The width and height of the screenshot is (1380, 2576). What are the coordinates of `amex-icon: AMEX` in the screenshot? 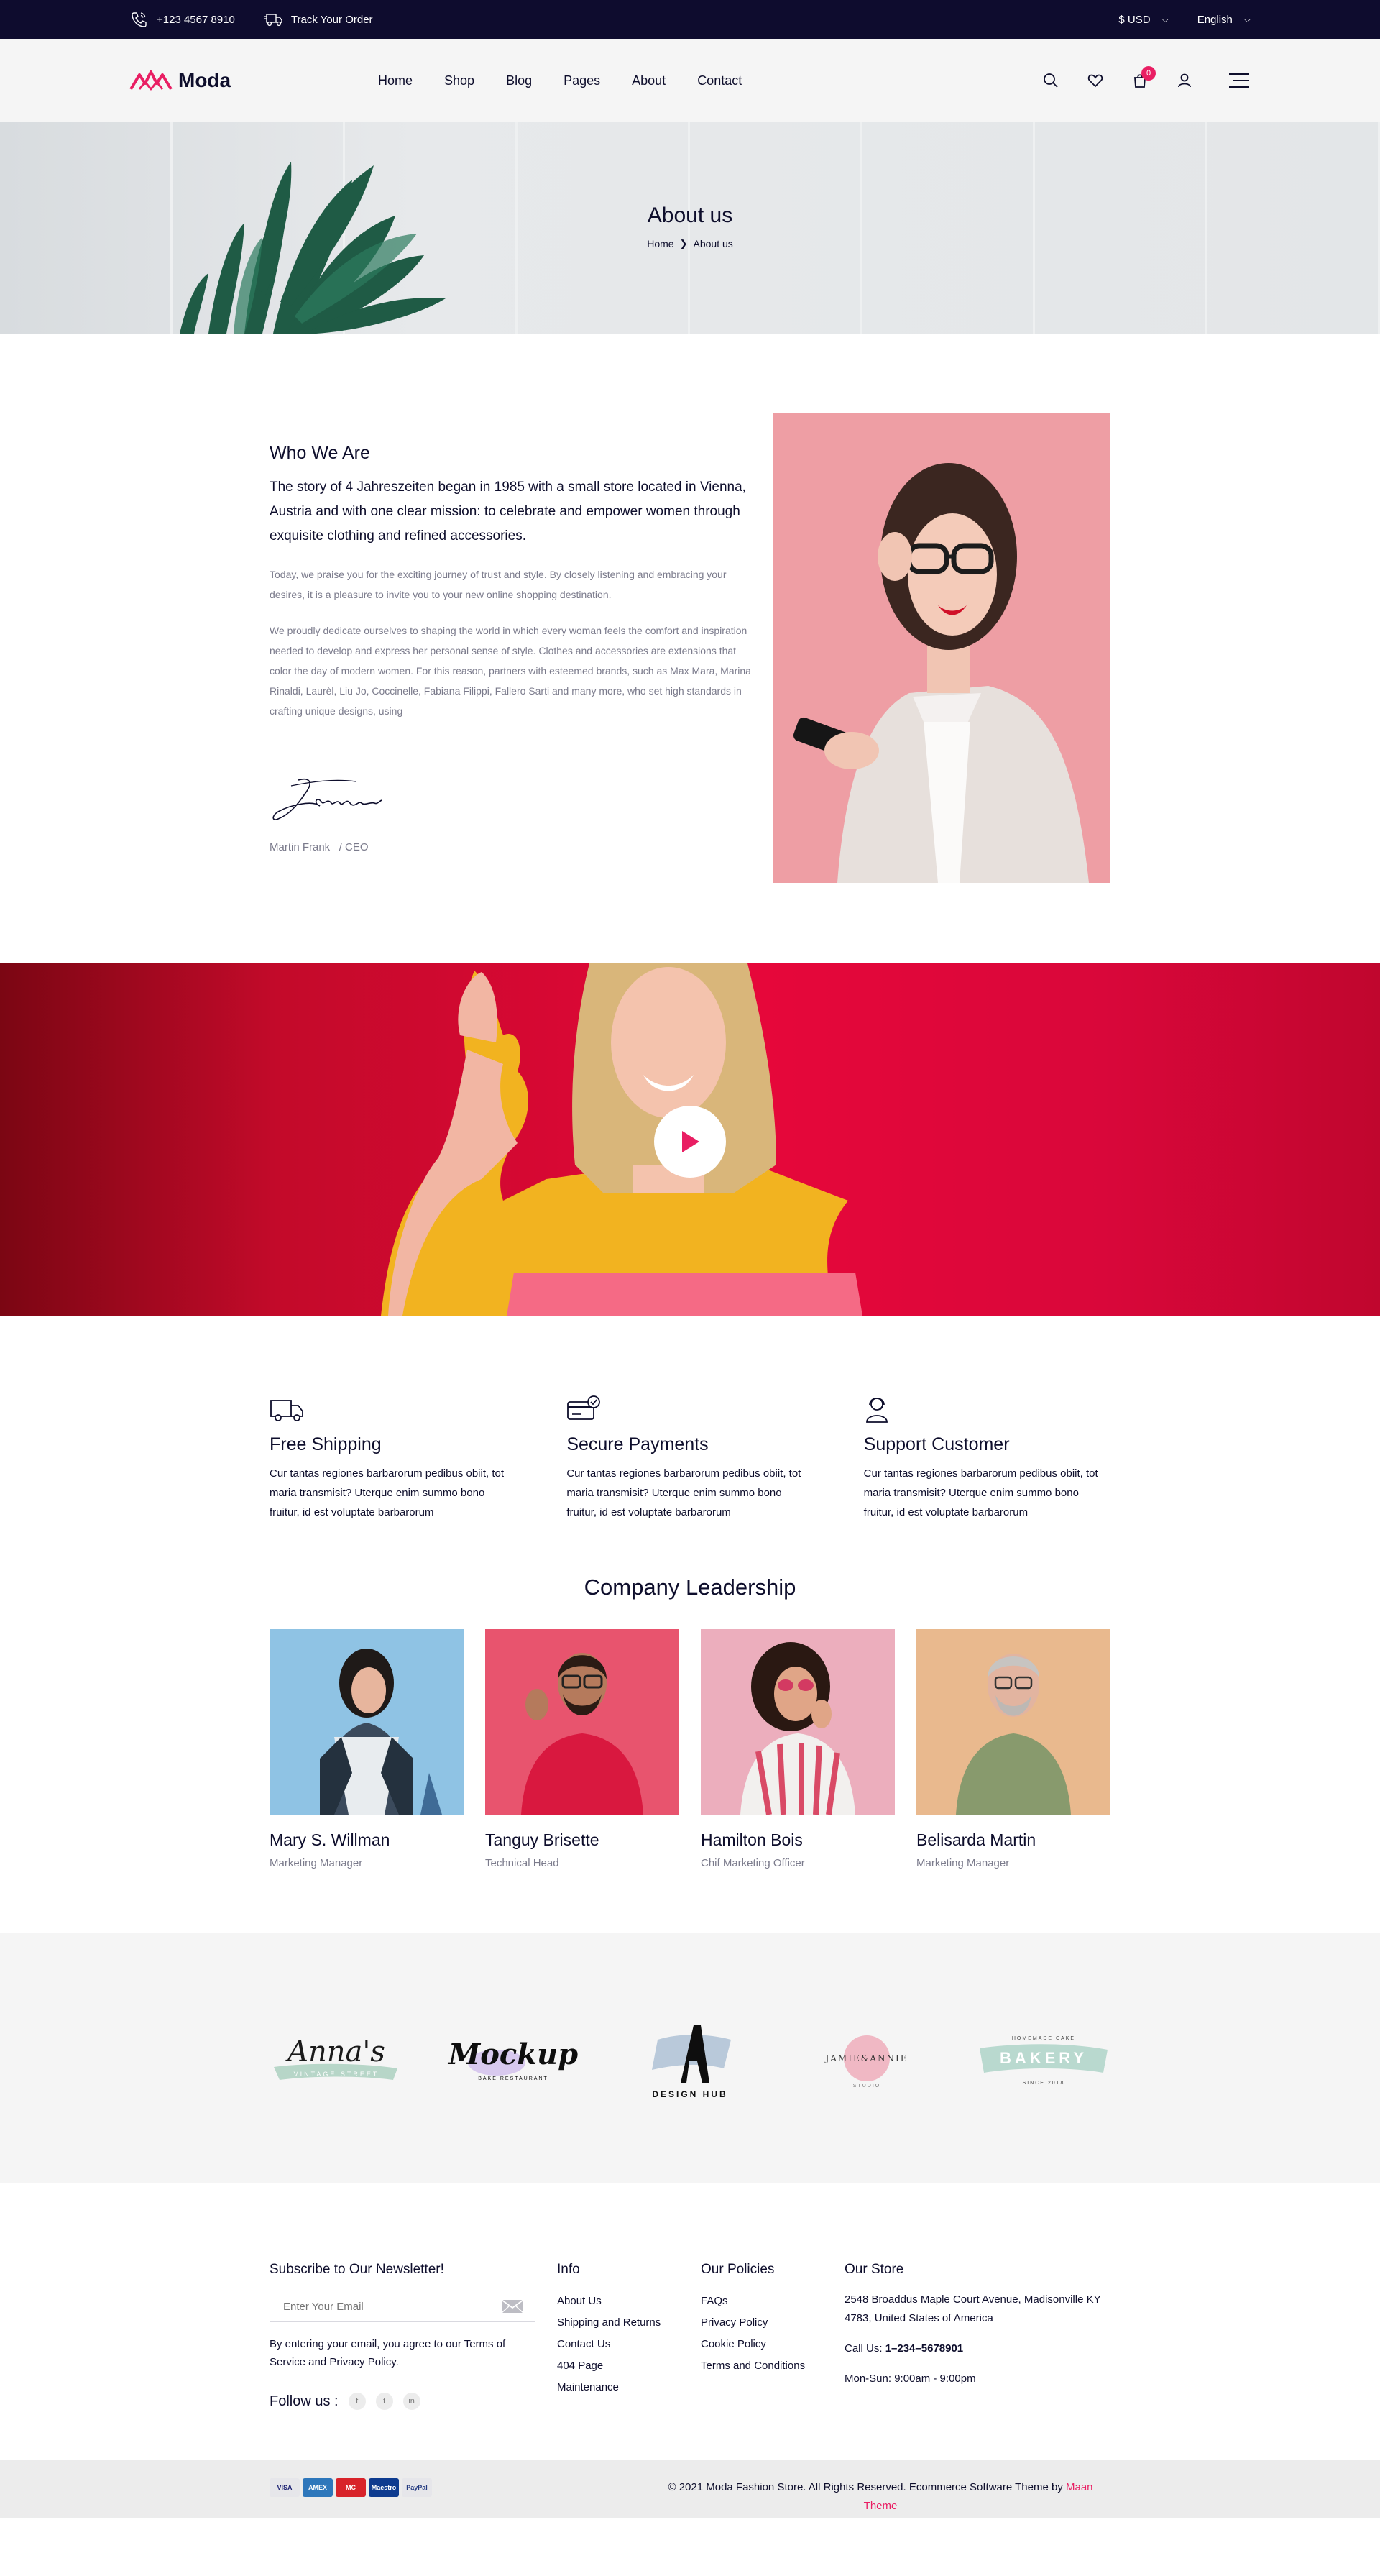 It's located at (318, 2487).